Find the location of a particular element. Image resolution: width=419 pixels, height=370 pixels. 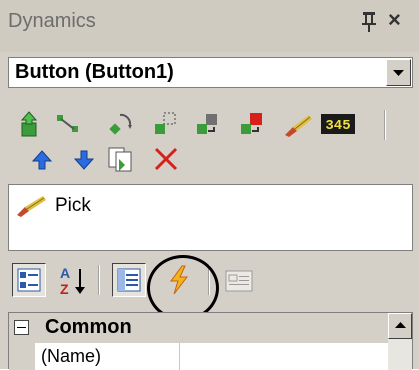

scroll-up-button is located at coordinates (400, 326).